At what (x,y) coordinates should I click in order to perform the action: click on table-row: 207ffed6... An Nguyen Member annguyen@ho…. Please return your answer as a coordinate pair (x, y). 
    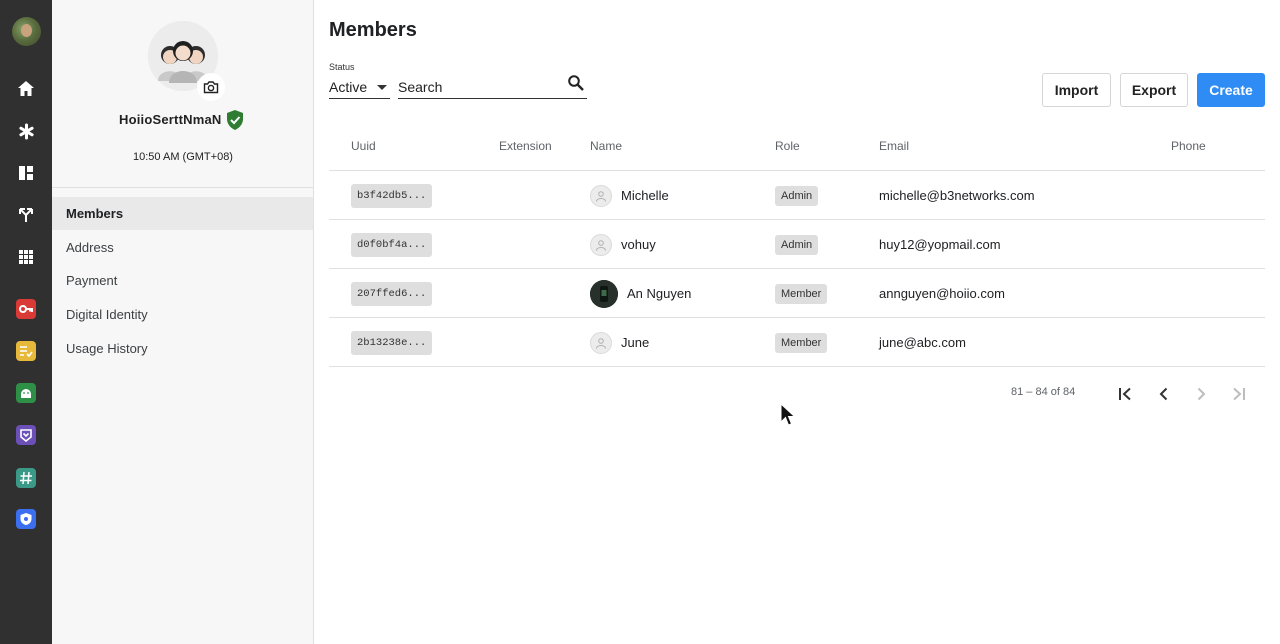
    Looking at the image, I should click on (797, 293).